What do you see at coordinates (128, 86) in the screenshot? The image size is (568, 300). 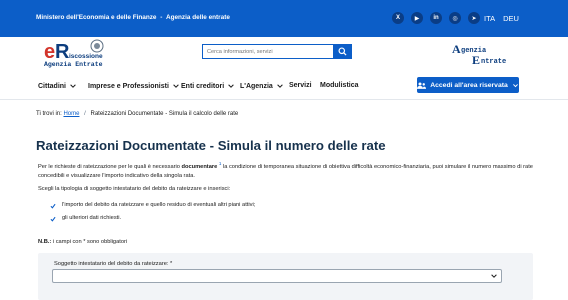 I see `nav-label: Imprese e Professionisti` at bounding box center [128, 86].